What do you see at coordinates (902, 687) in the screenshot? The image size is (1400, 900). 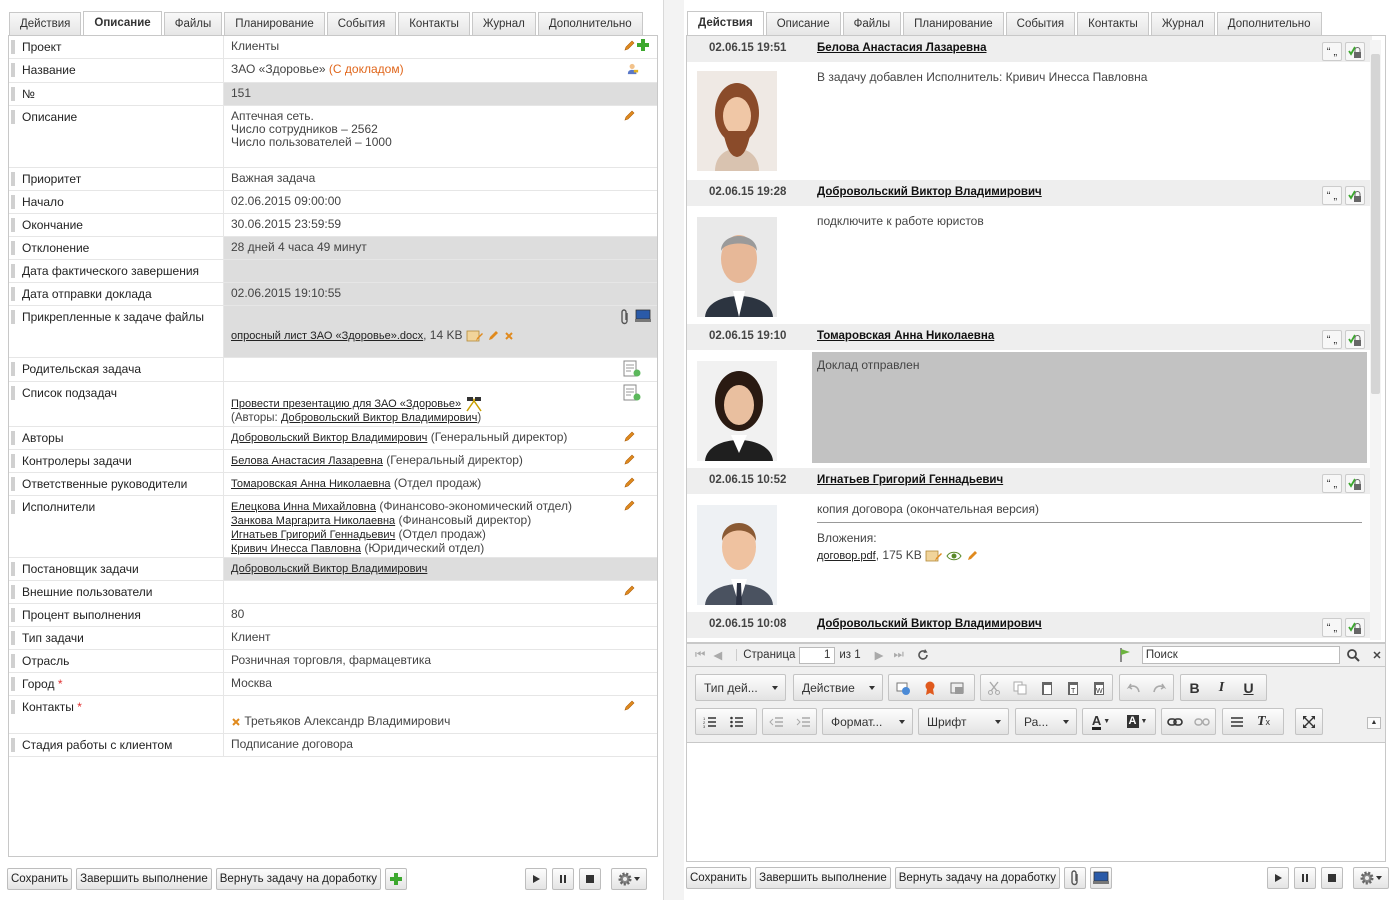 I see `insert-comment-icon` at bounding box center [902, 687].